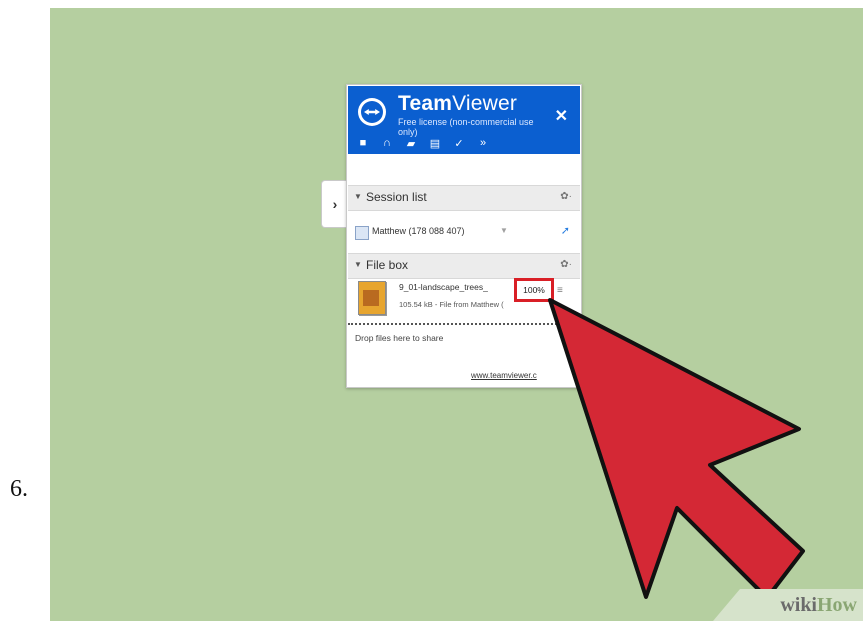  Describe the element at coordinates (464, 324) in the screenshot. I see `drop-zone-divider` at that location.